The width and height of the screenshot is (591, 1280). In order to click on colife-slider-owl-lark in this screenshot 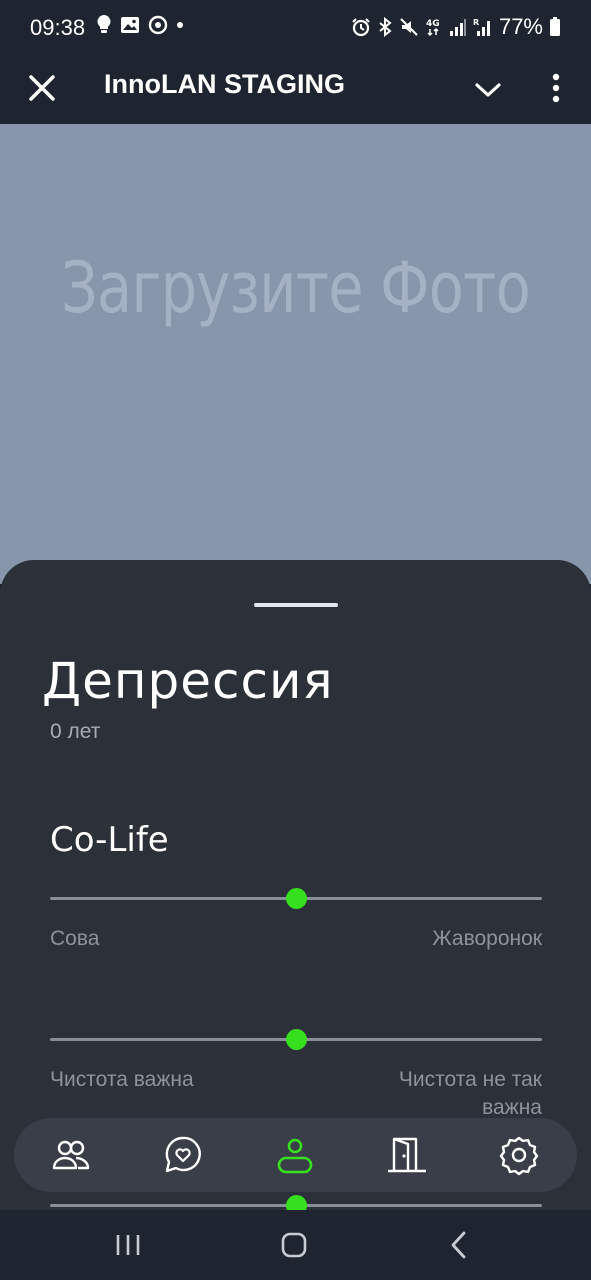, I will do `click(296, 899)`.